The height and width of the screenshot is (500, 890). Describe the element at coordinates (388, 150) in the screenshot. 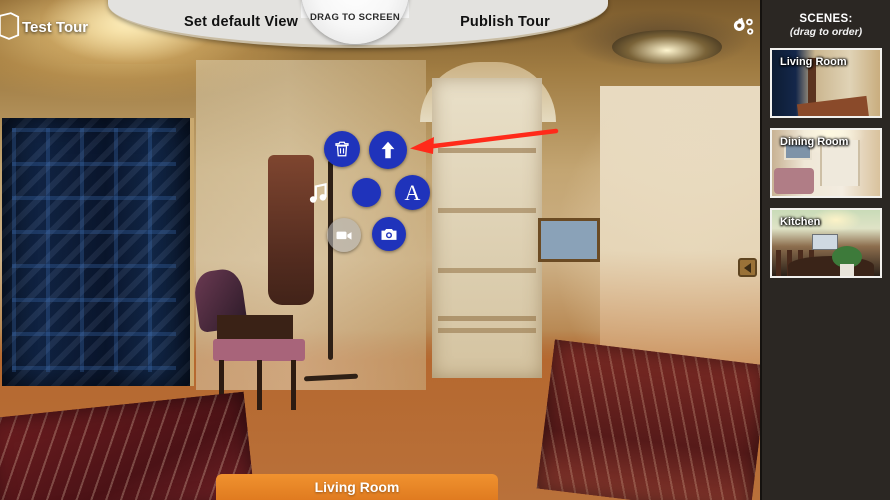

I see `arrow-up-icon` at that location.